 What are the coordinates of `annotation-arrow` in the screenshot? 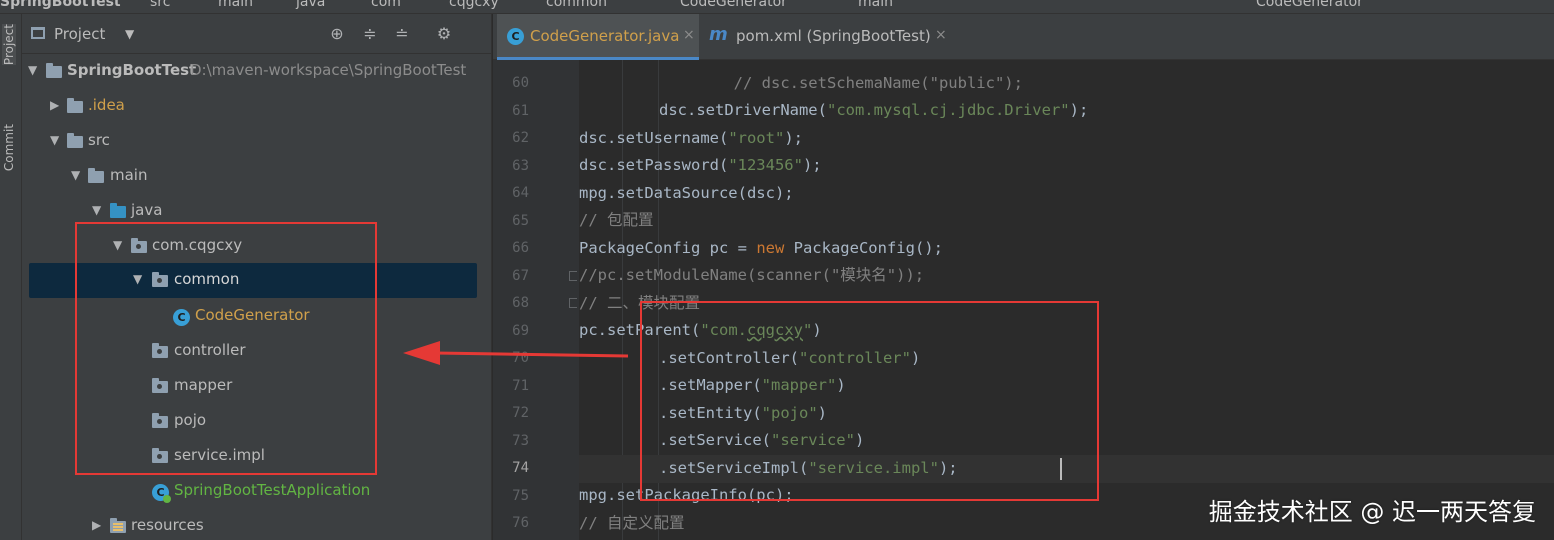 It's located at (516, 353).